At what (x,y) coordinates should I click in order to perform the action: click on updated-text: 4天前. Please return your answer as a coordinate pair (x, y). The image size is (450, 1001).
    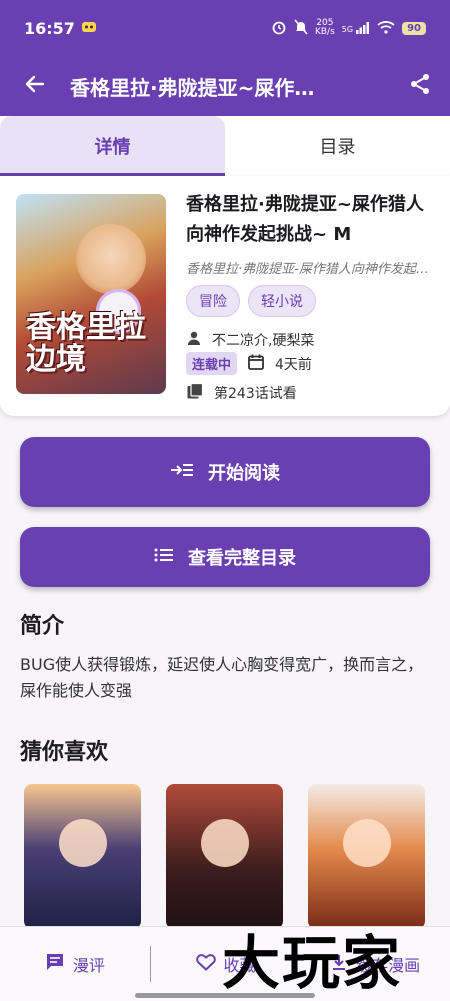
    Looking at the image, I should click on (293, 364).